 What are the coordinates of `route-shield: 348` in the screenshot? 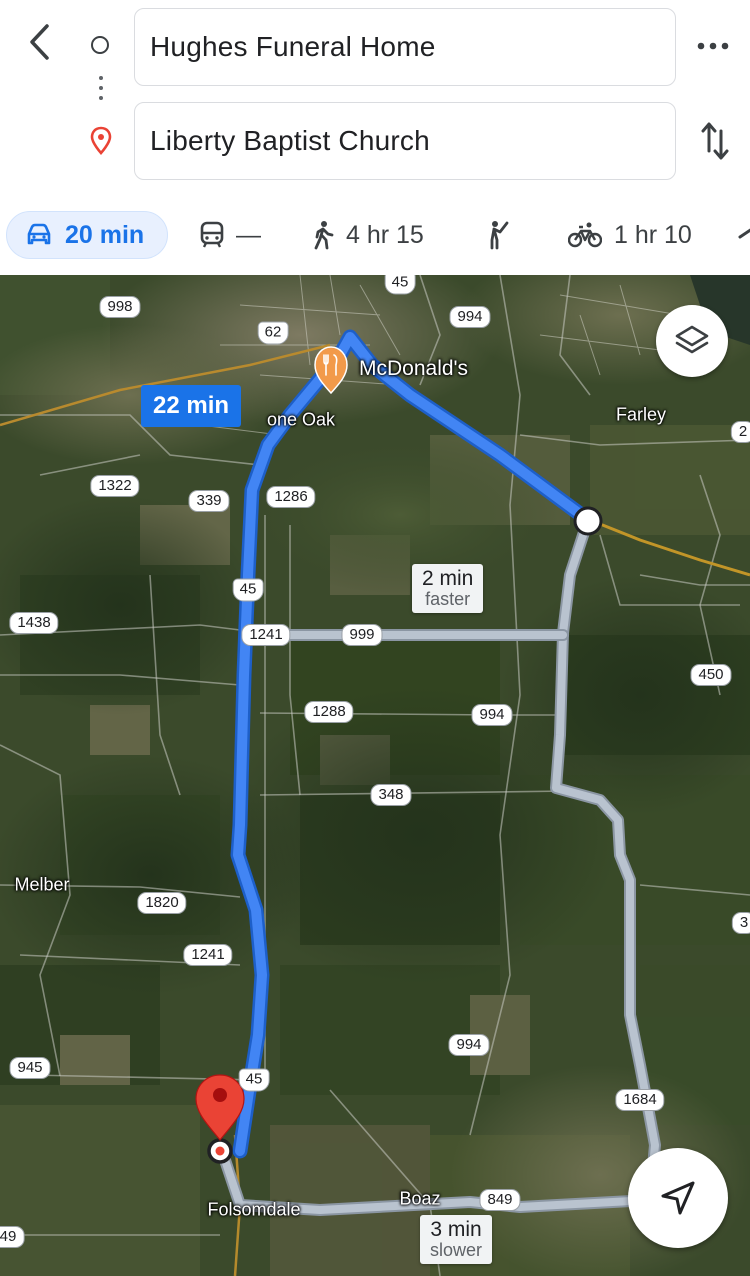 It's located at (391, 795).